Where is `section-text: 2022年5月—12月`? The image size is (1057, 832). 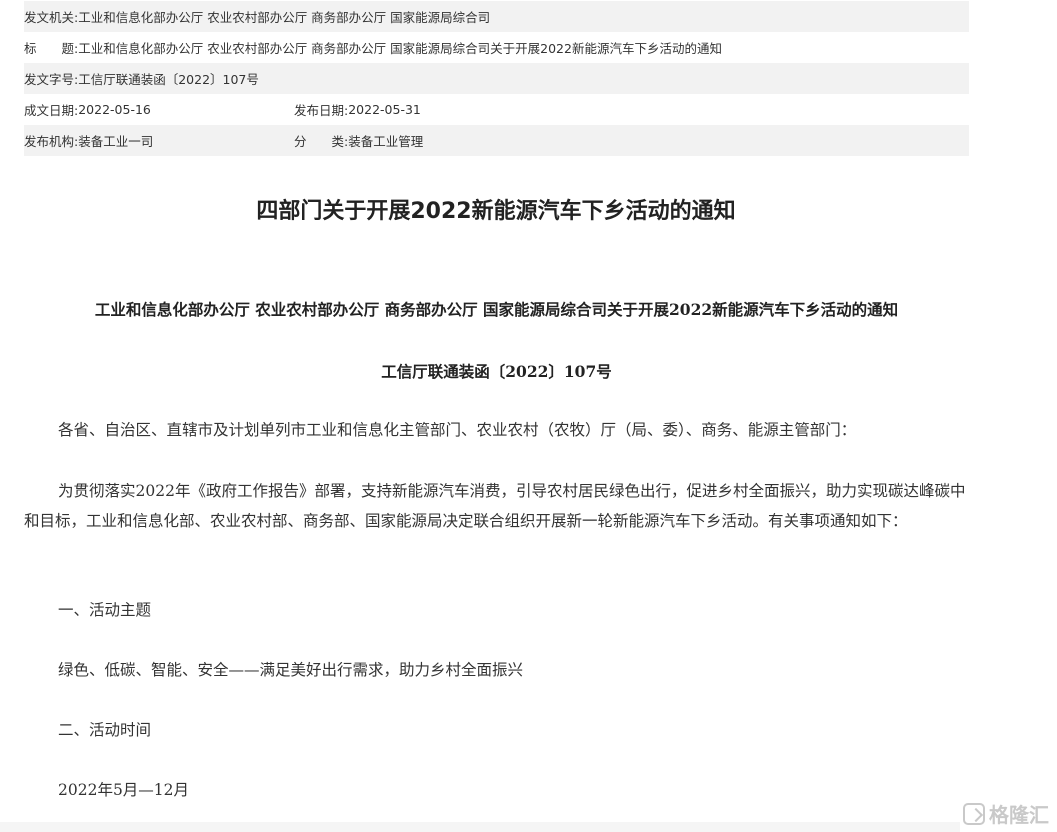
section-text: 2022年5月—12月 is located at coordinates (124, 790).